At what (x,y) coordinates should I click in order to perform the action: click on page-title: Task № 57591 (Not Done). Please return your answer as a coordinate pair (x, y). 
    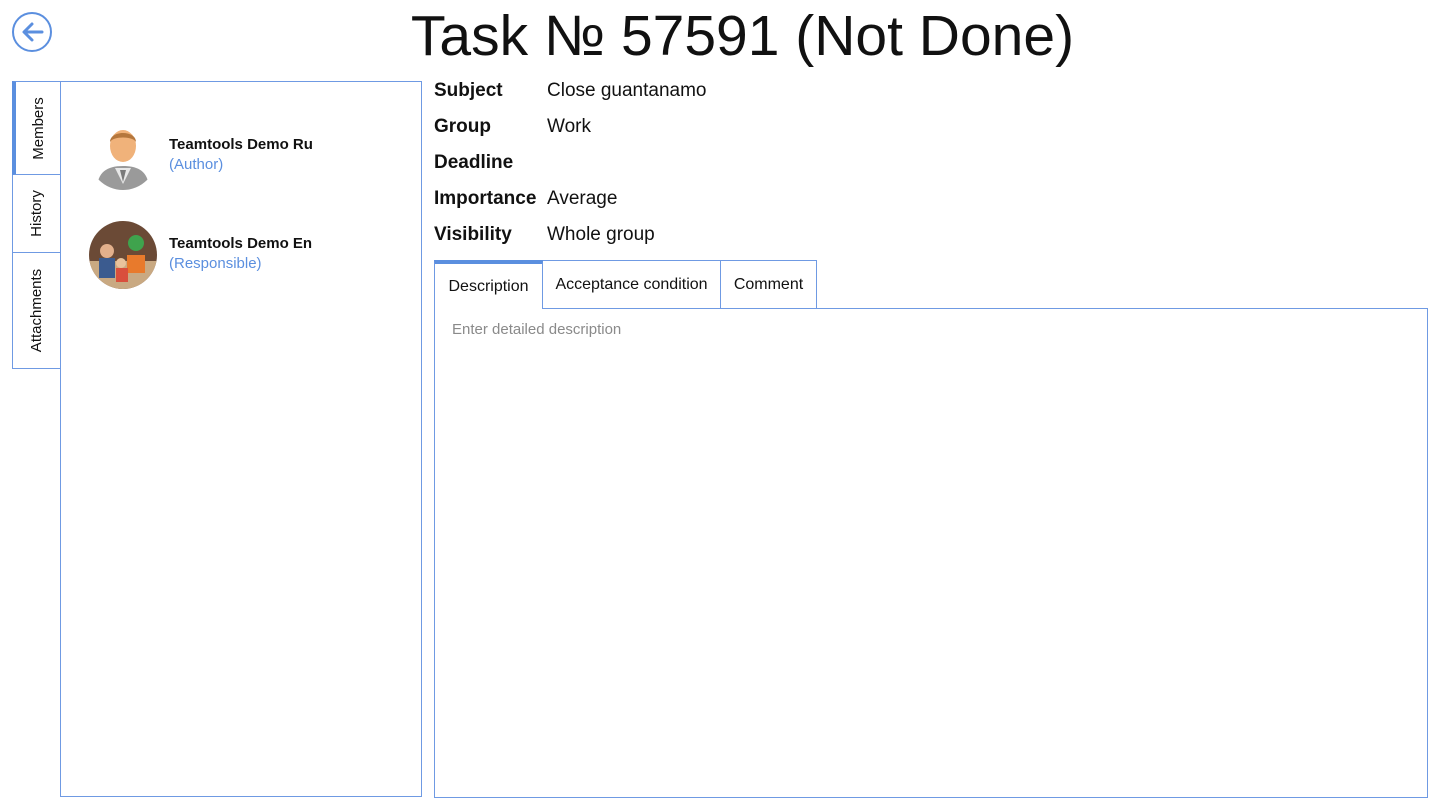
    Looking at the image, I should click on (742, 36).